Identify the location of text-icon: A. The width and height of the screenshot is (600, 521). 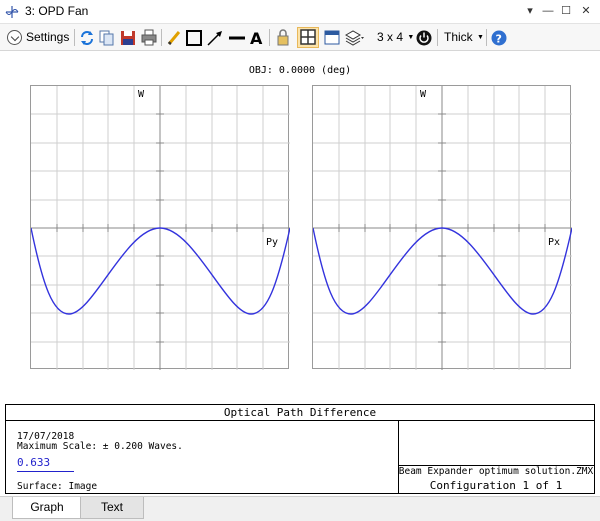
(257, 37).